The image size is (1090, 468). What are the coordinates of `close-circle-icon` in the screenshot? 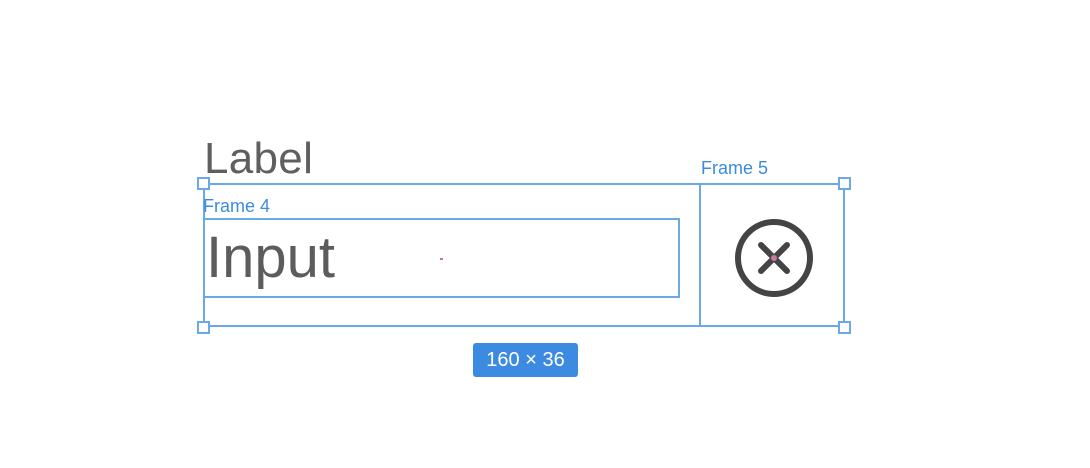 It's located at (774, 258).